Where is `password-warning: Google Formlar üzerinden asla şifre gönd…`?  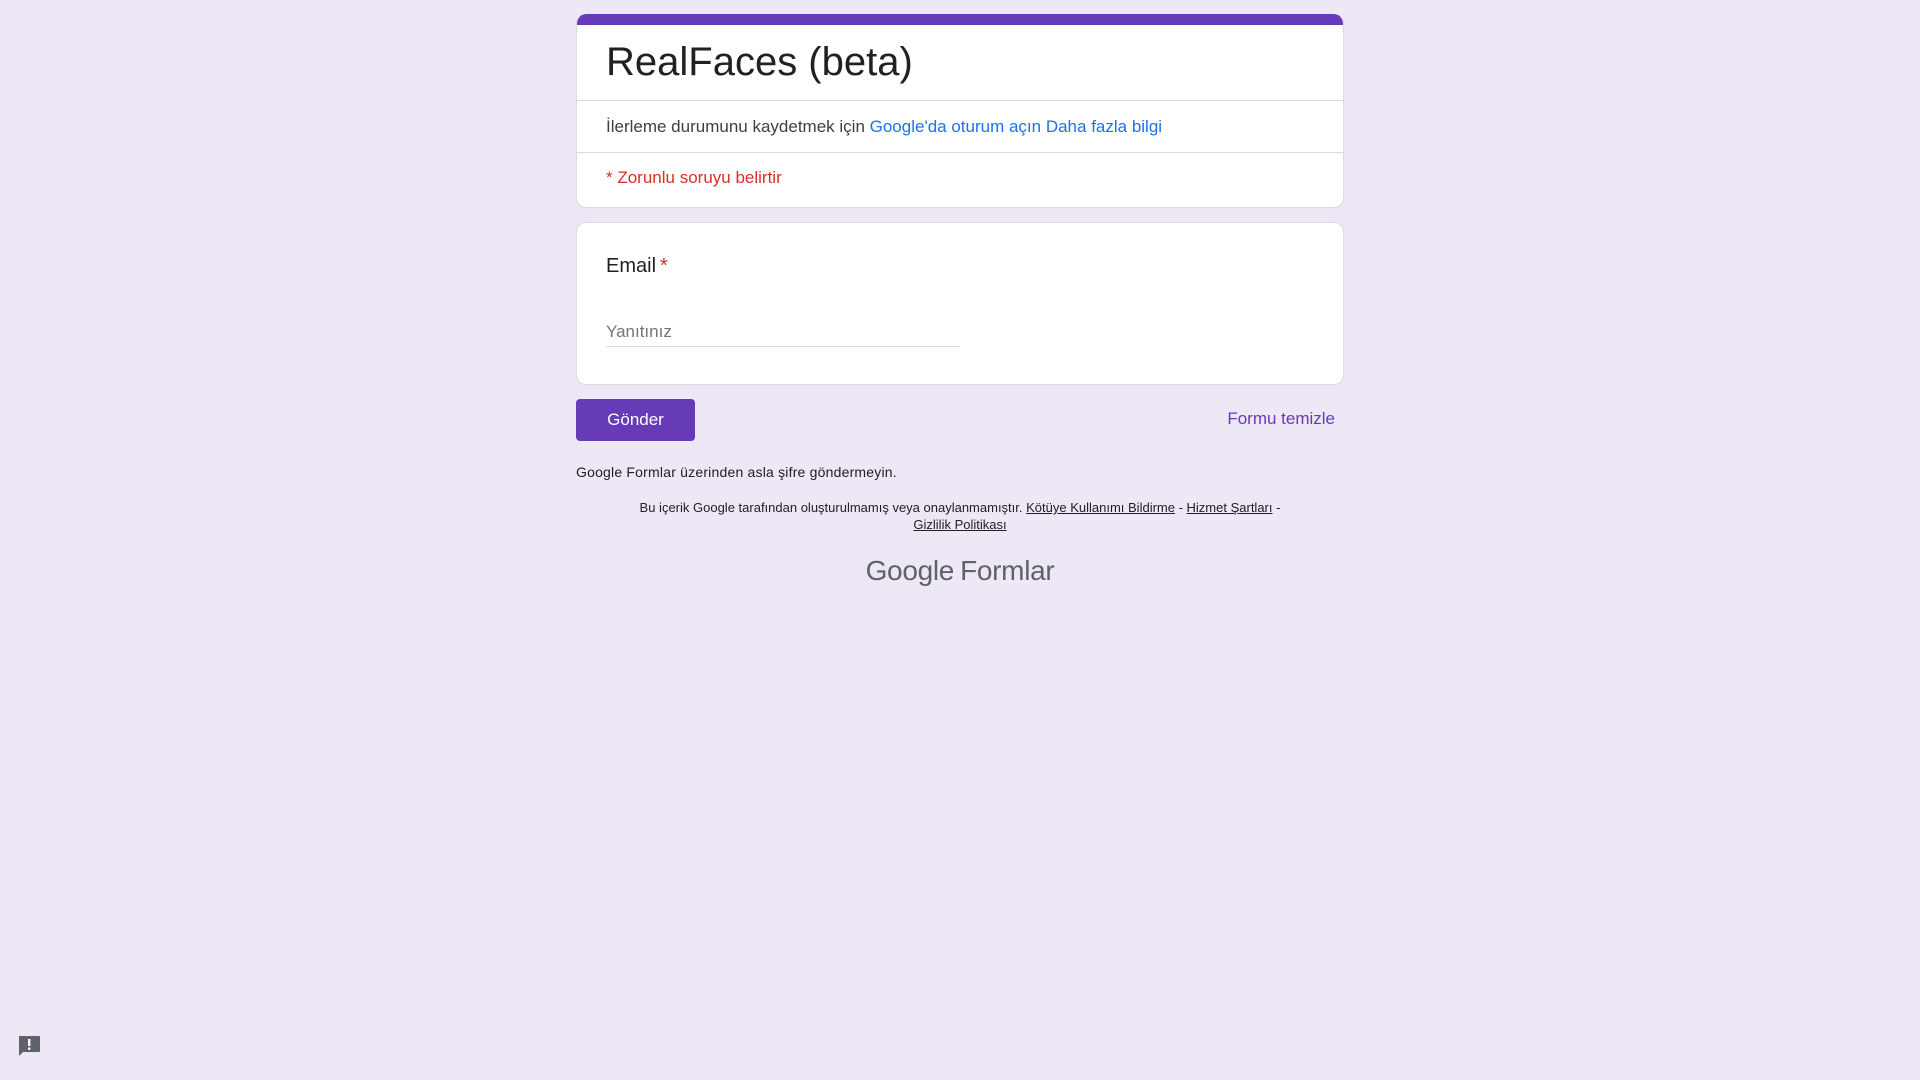
password-warning: Google Formlar üzerinden asla şifre gönd… is located at coordinates (736, 472).